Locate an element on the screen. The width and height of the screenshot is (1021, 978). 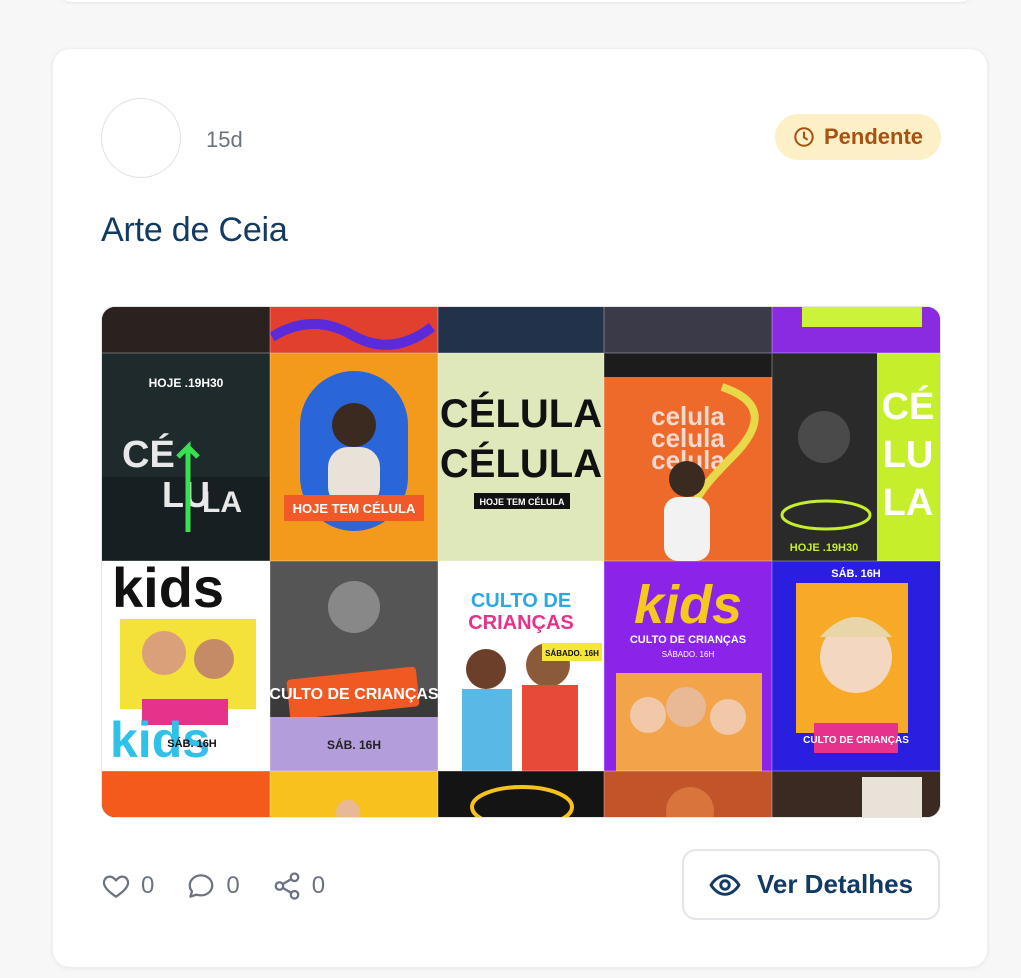
view-details-button: Ver Detalhes is located at coordinates (811, 884).